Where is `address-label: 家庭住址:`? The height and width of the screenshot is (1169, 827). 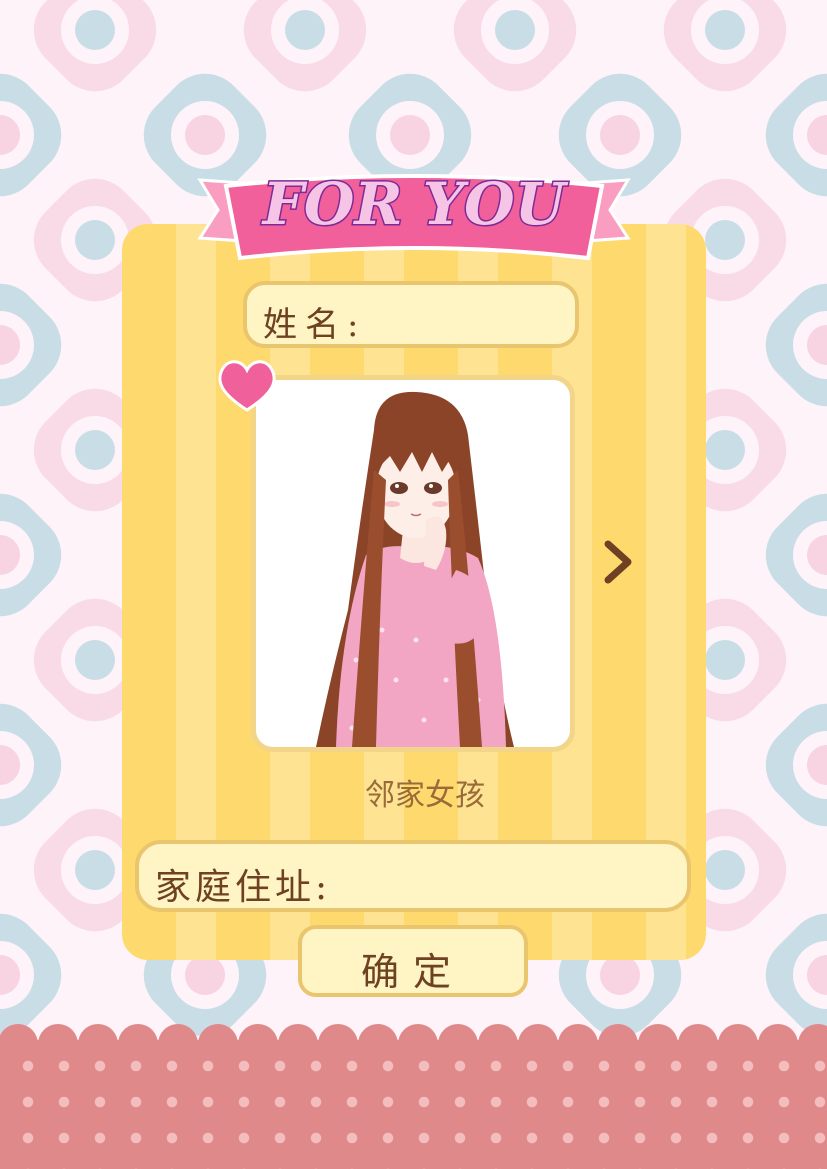
address-label: 家庭住址: is located at coordinates (243, 887).